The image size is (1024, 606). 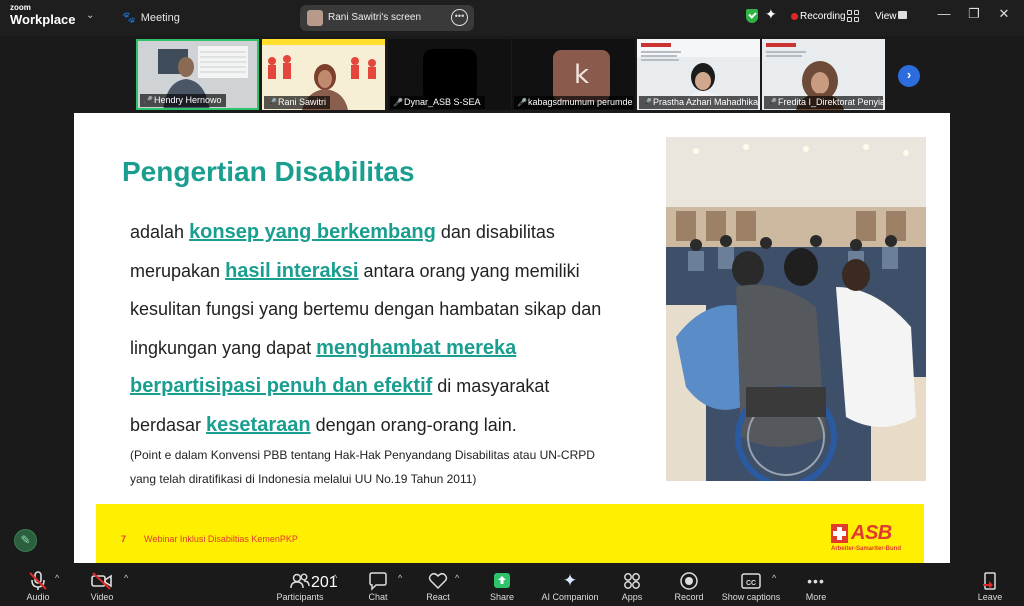 What do you see at coordinates (502, 581) in the screenshot?
I see `share-arrow-icon` at bounding box center [502, 581].